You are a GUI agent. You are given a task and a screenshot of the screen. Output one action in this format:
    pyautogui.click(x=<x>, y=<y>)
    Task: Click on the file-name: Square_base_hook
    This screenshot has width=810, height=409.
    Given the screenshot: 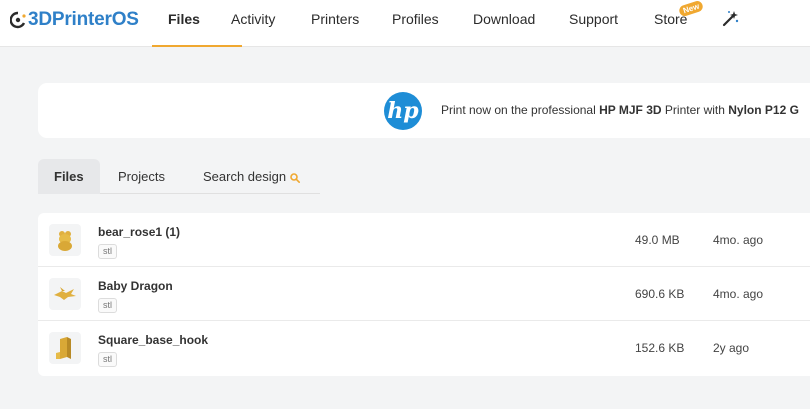 What is the action you would take?
    pyautogui.click(x=153, y=340)
    